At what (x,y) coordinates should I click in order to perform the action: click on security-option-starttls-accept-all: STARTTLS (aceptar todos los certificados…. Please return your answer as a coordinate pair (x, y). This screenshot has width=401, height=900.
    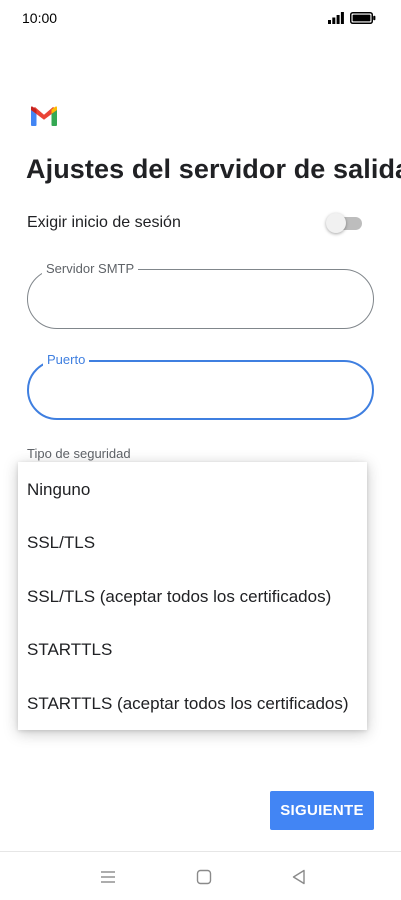
    Looking at the image, I should click on (192, 703).